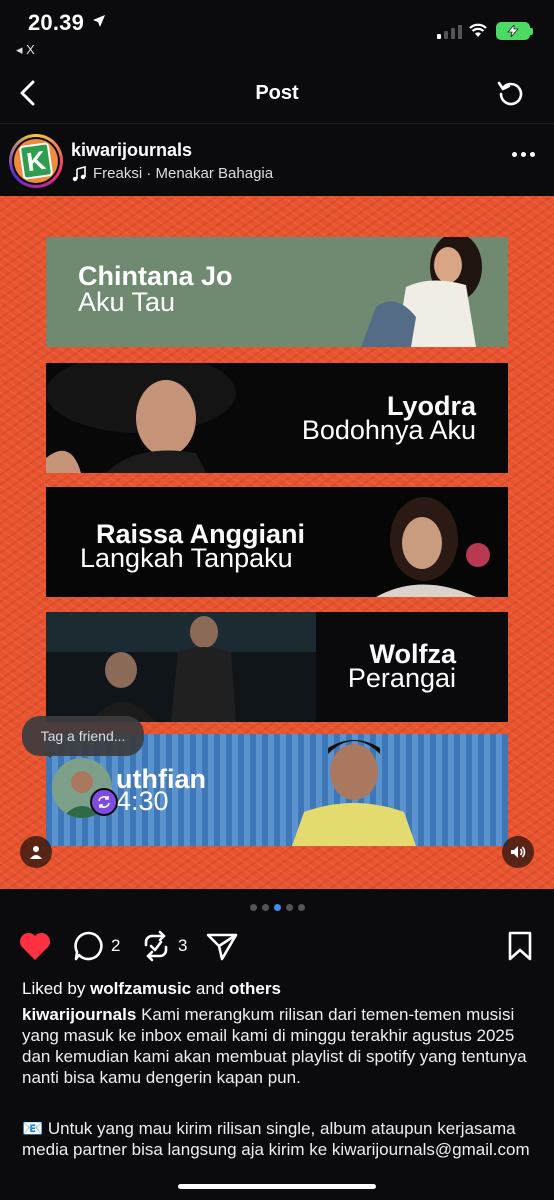 Image resolution: width=554 pixels, height=1200 pixels. Describe the element at coordinates (115, 946) in the screenshot. I see `comment-count: 2` at that location.